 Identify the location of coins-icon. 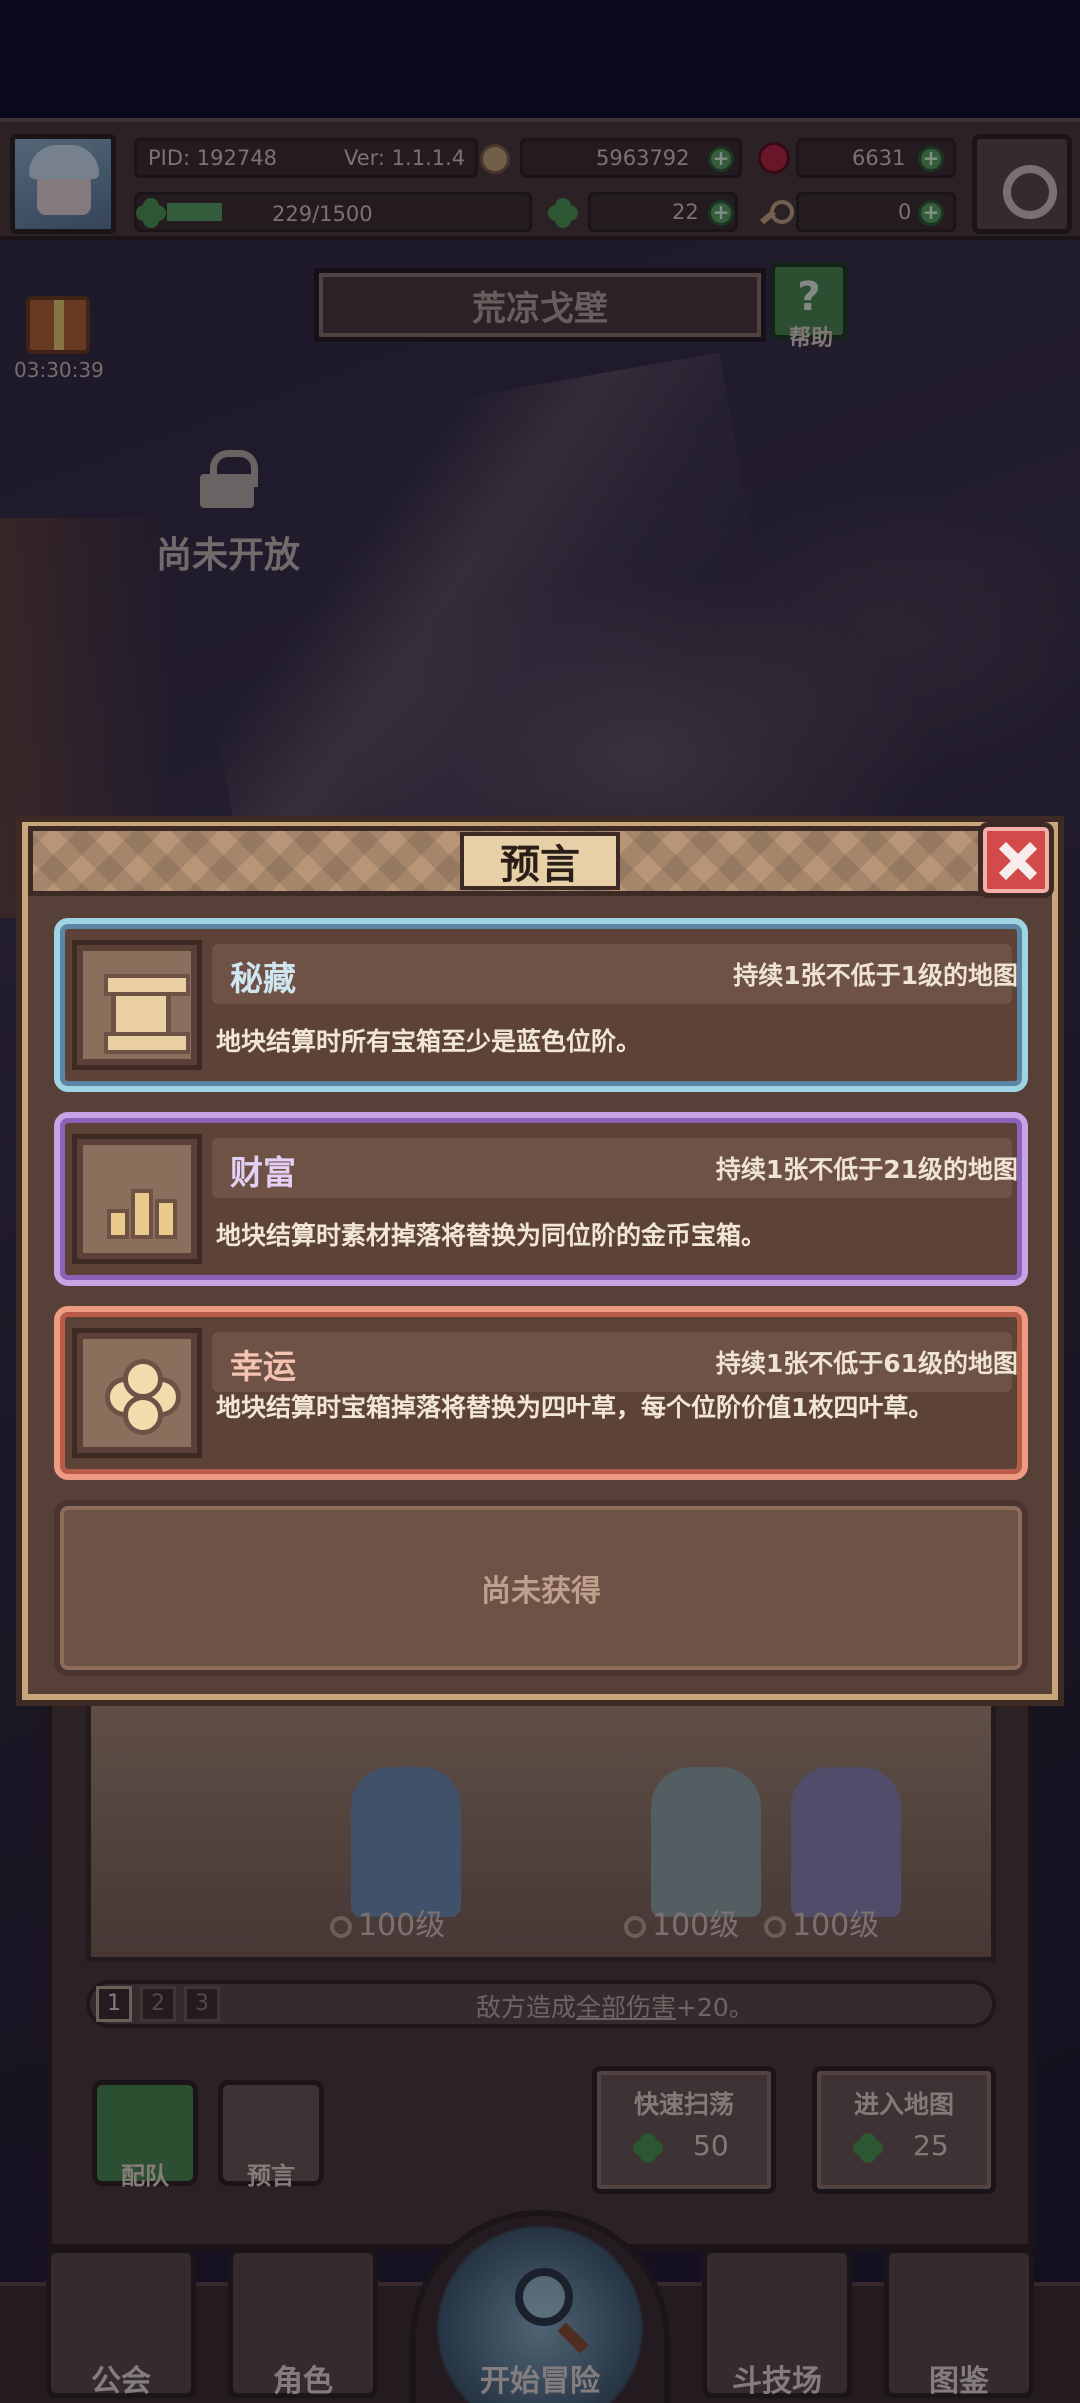
(137, 1199).